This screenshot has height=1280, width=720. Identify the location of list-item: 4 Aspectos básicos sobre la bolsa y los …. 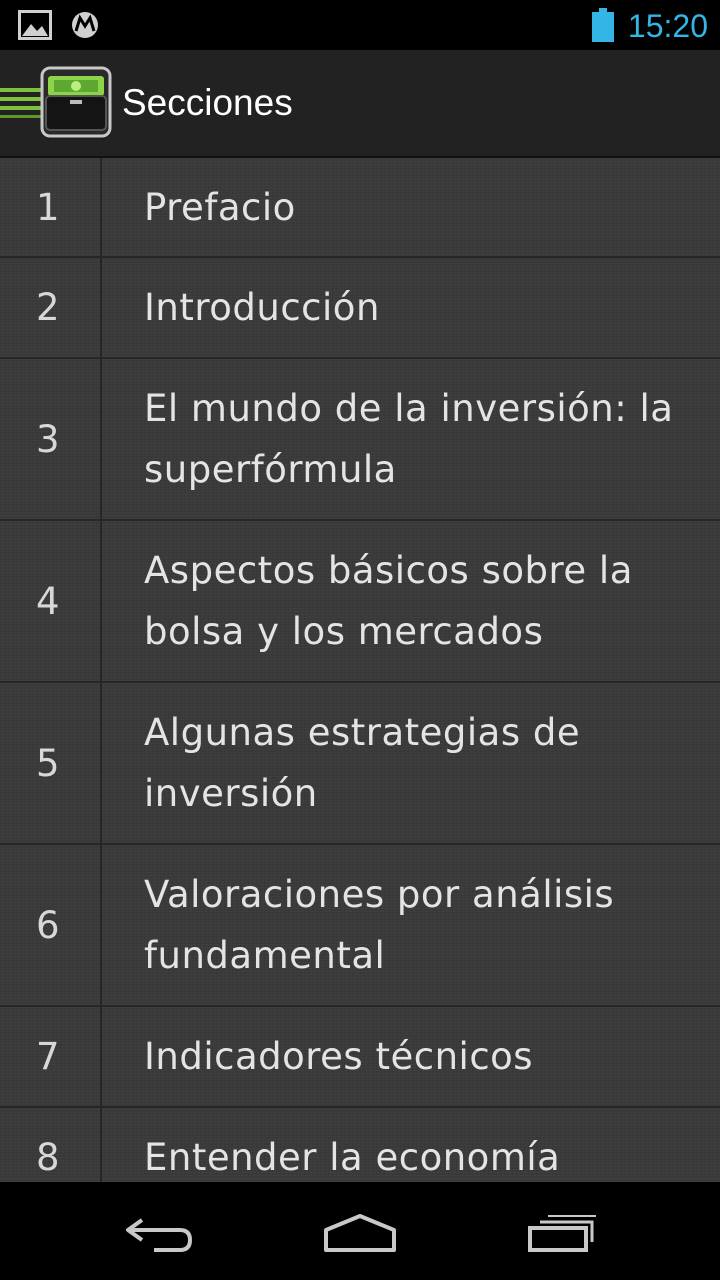
(360, 602).